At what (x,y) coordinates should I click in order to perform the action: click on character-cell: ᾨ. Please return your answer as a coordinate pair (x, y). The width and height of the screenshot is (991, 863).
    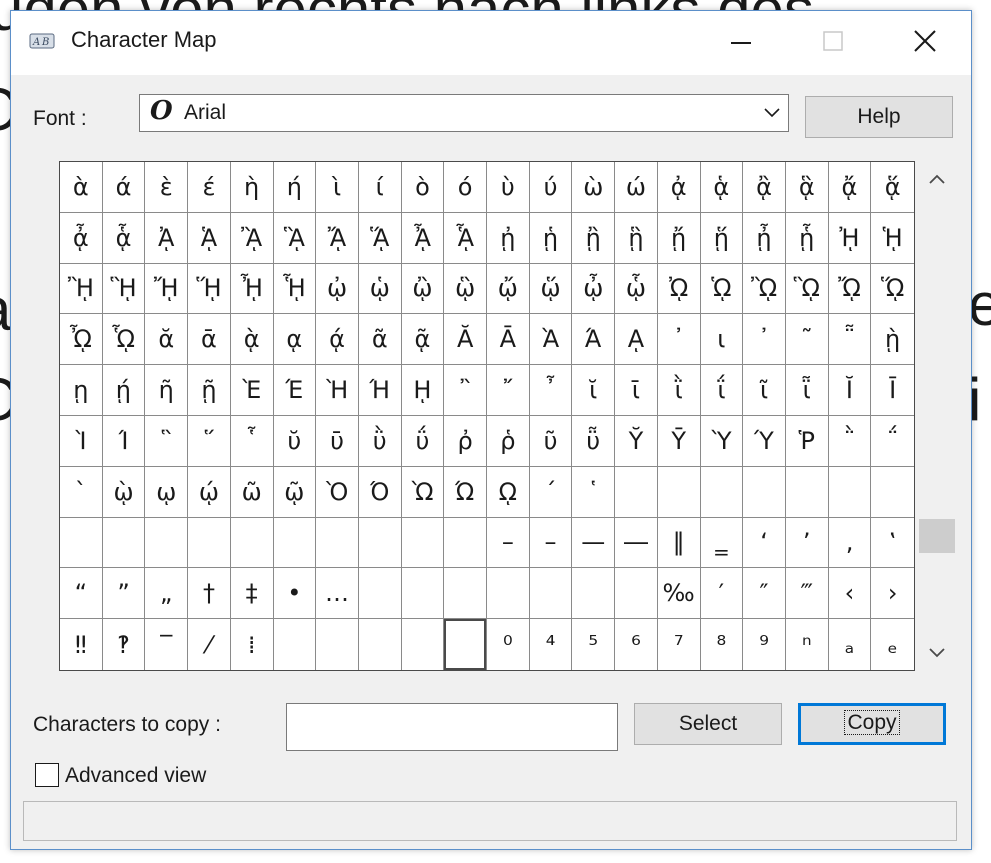
    Looking at the image, I should click on (679, 289).